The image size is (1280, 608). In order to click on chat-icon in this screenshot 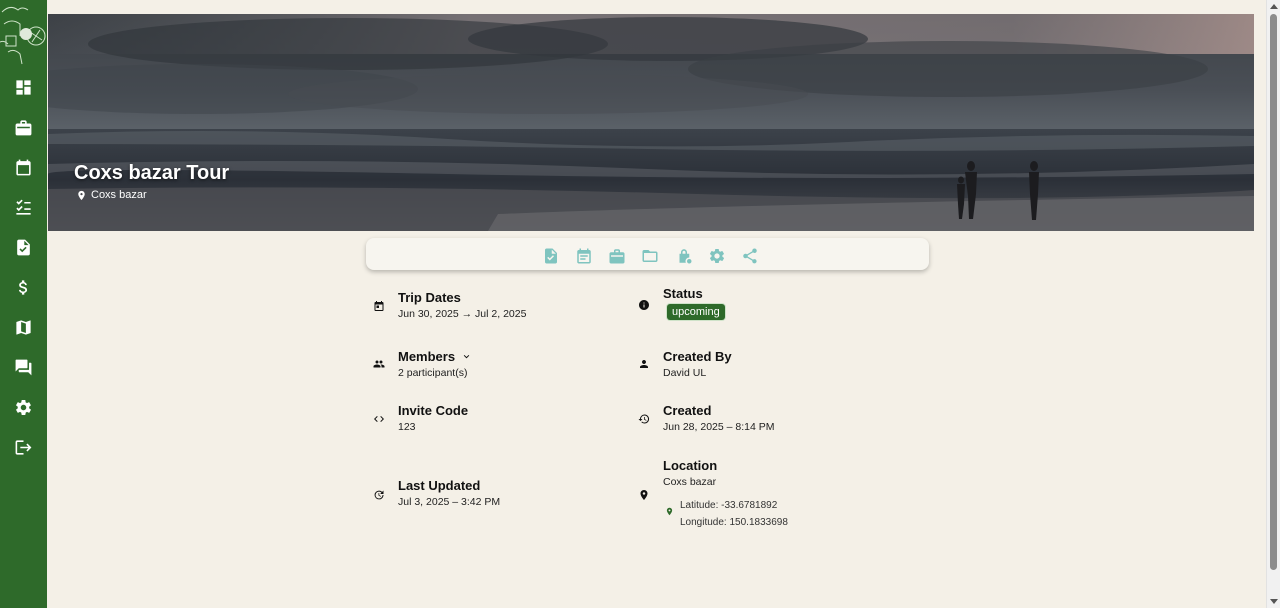, I will do `click(23, 367)`.